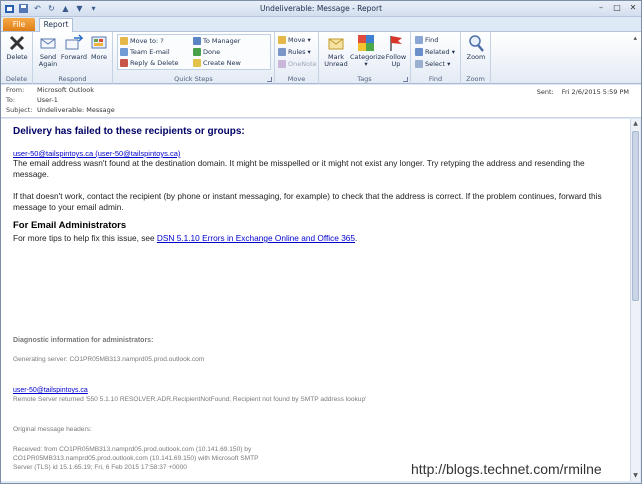 The image size is (642, 484). Describe the element at coordinates (294, 52) in the screenshot. I see `rules-button: Rules ▾` at that location.